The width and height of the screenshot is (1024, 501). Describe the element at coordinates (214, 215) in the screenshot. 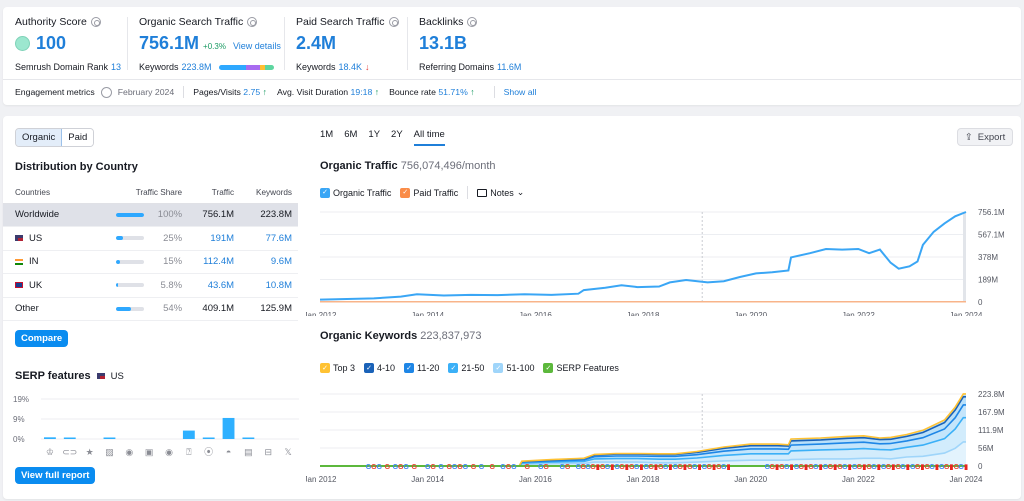

I see `traffic-cell: 756.1M` at that location.